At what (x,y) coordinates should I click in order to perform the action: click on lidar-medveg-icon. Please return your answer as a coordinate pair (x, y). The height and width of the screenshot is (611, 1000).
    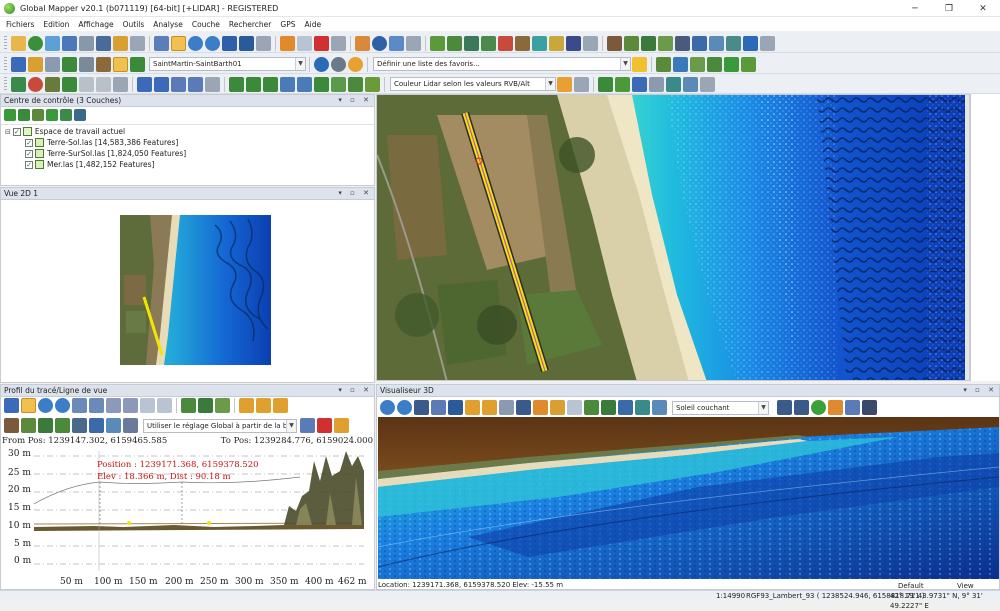
    Looking at the image, I should click on (45, 425).